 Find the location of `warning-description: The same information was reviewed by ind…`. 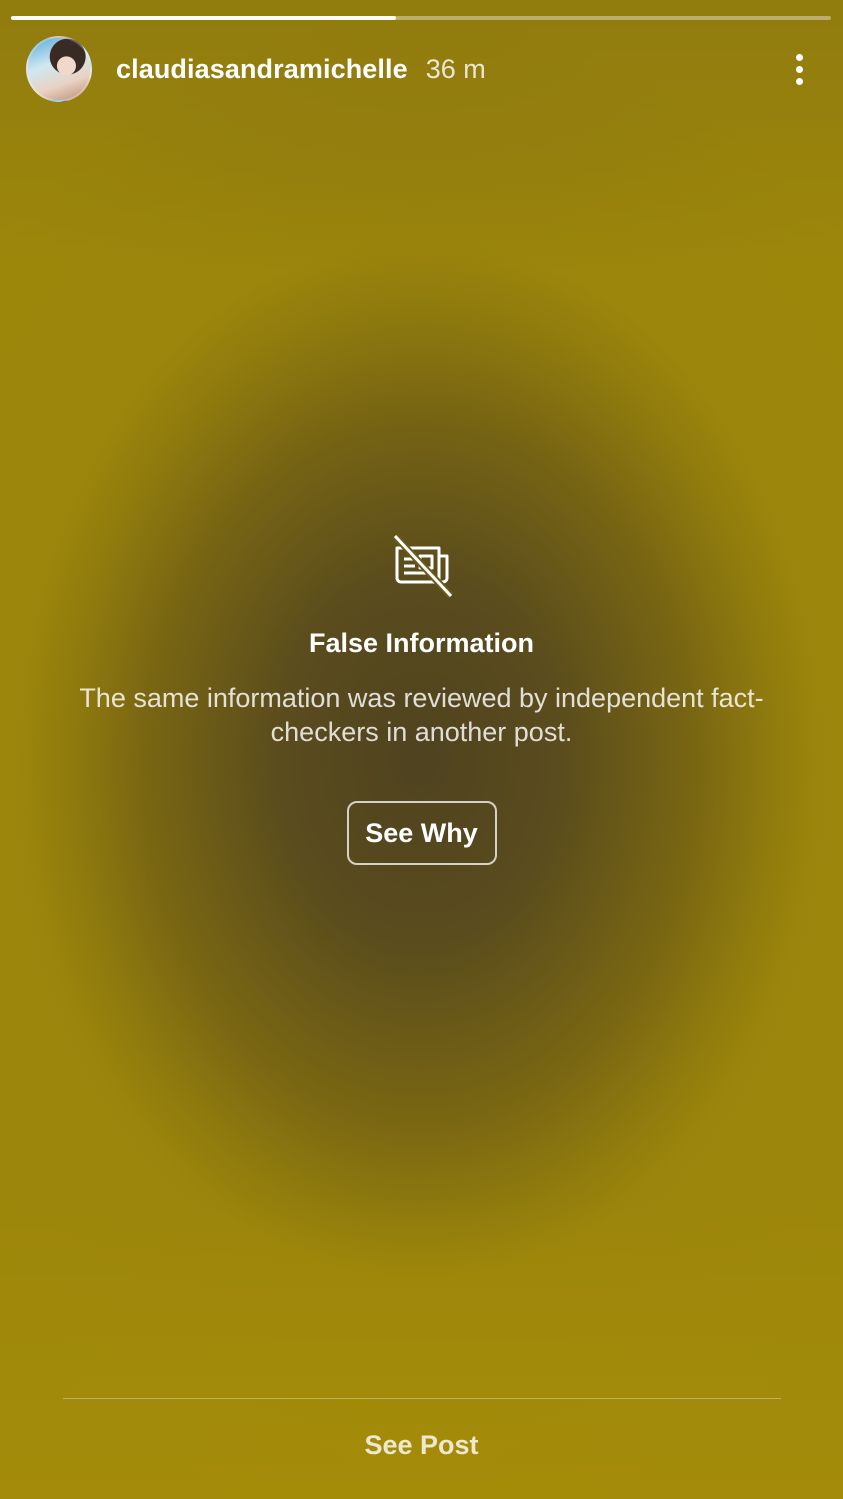

warning-description: The same information was reviewed by ind… is located at coordinates (421, 715).